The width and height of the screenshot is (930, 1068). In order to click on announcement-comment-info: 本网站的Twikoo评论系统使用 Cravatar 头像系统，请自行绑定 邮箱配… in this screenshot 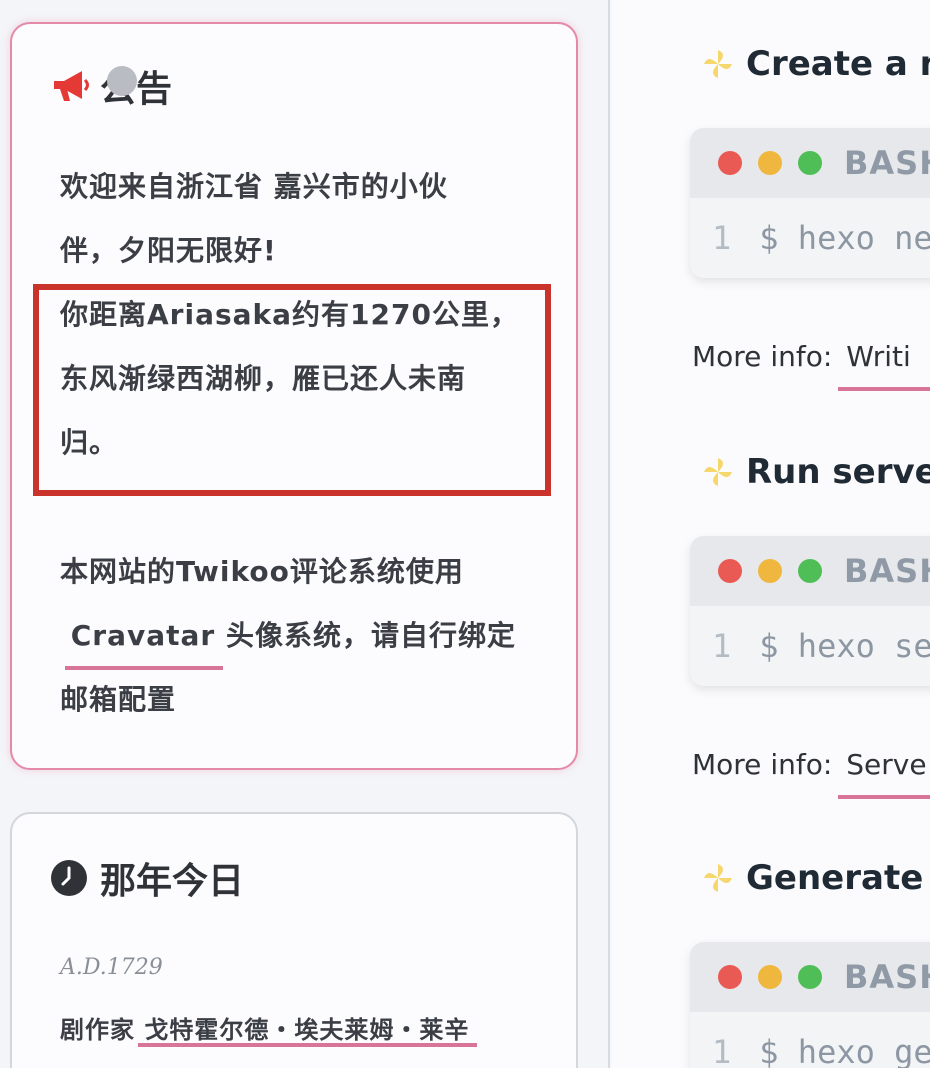, I will do `click(288, 636)`.